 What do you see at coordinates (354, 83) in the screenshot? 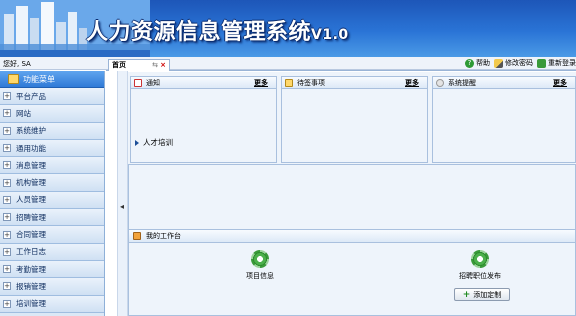
I see `todo-panel-header: 待签事项 更多` at bounding box center [354, 83].